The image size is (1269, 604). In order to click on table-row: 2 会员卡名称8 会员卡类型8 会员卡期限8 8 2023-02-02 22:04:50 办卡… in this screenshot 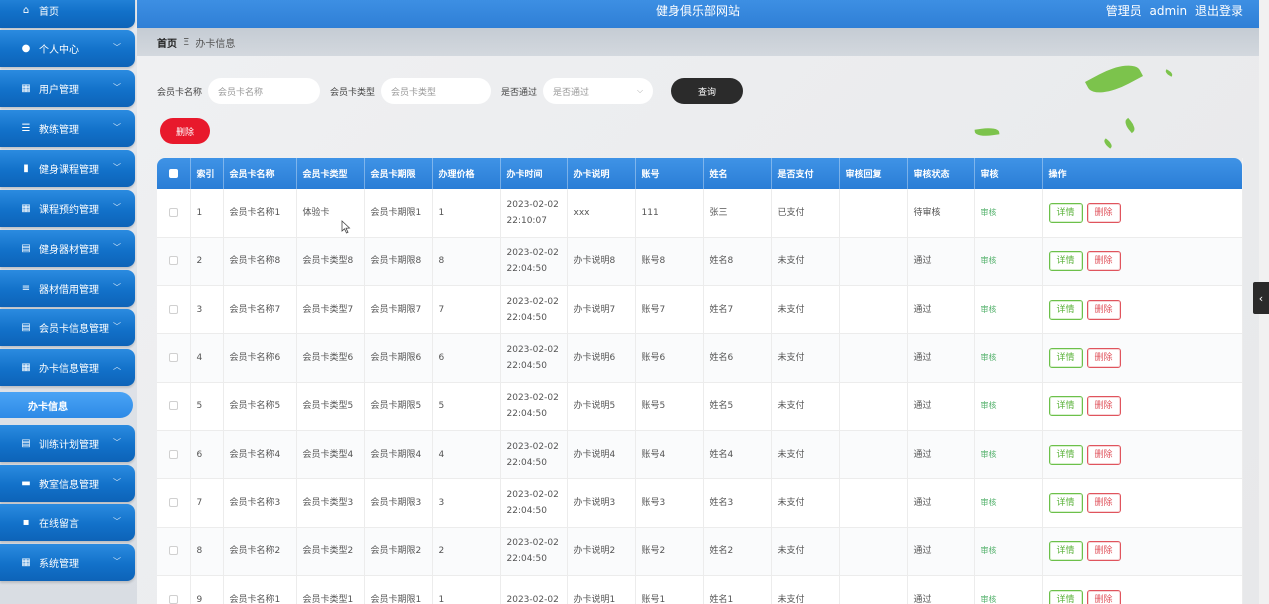, I will do `click(700, 262)`.